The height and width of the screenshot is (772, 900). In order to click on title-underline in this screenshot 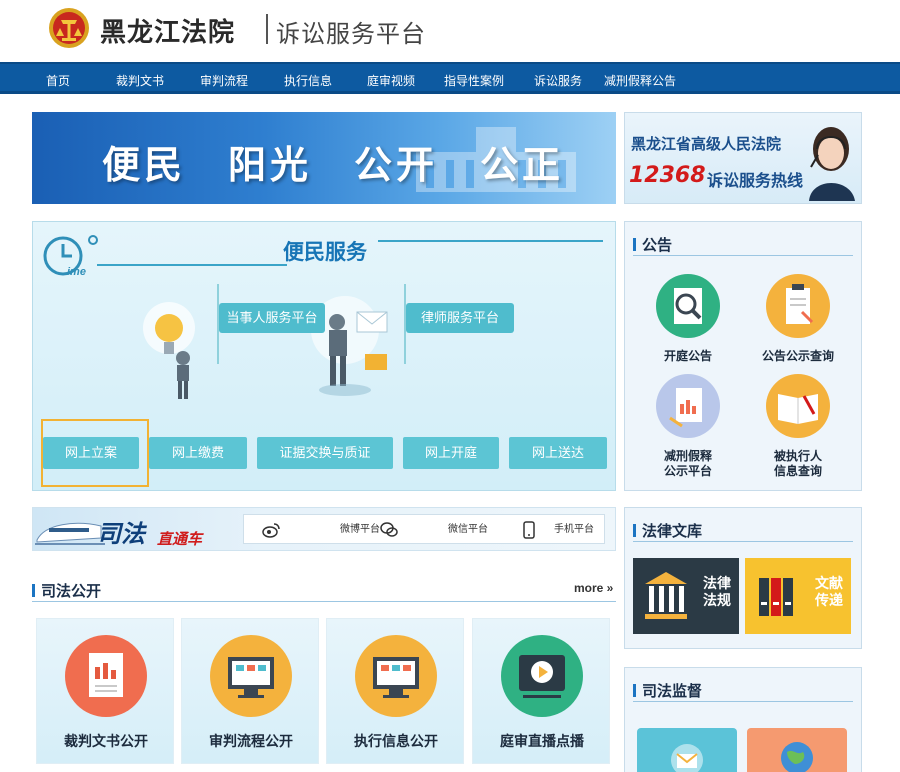, I will do `click(192, 265)`.